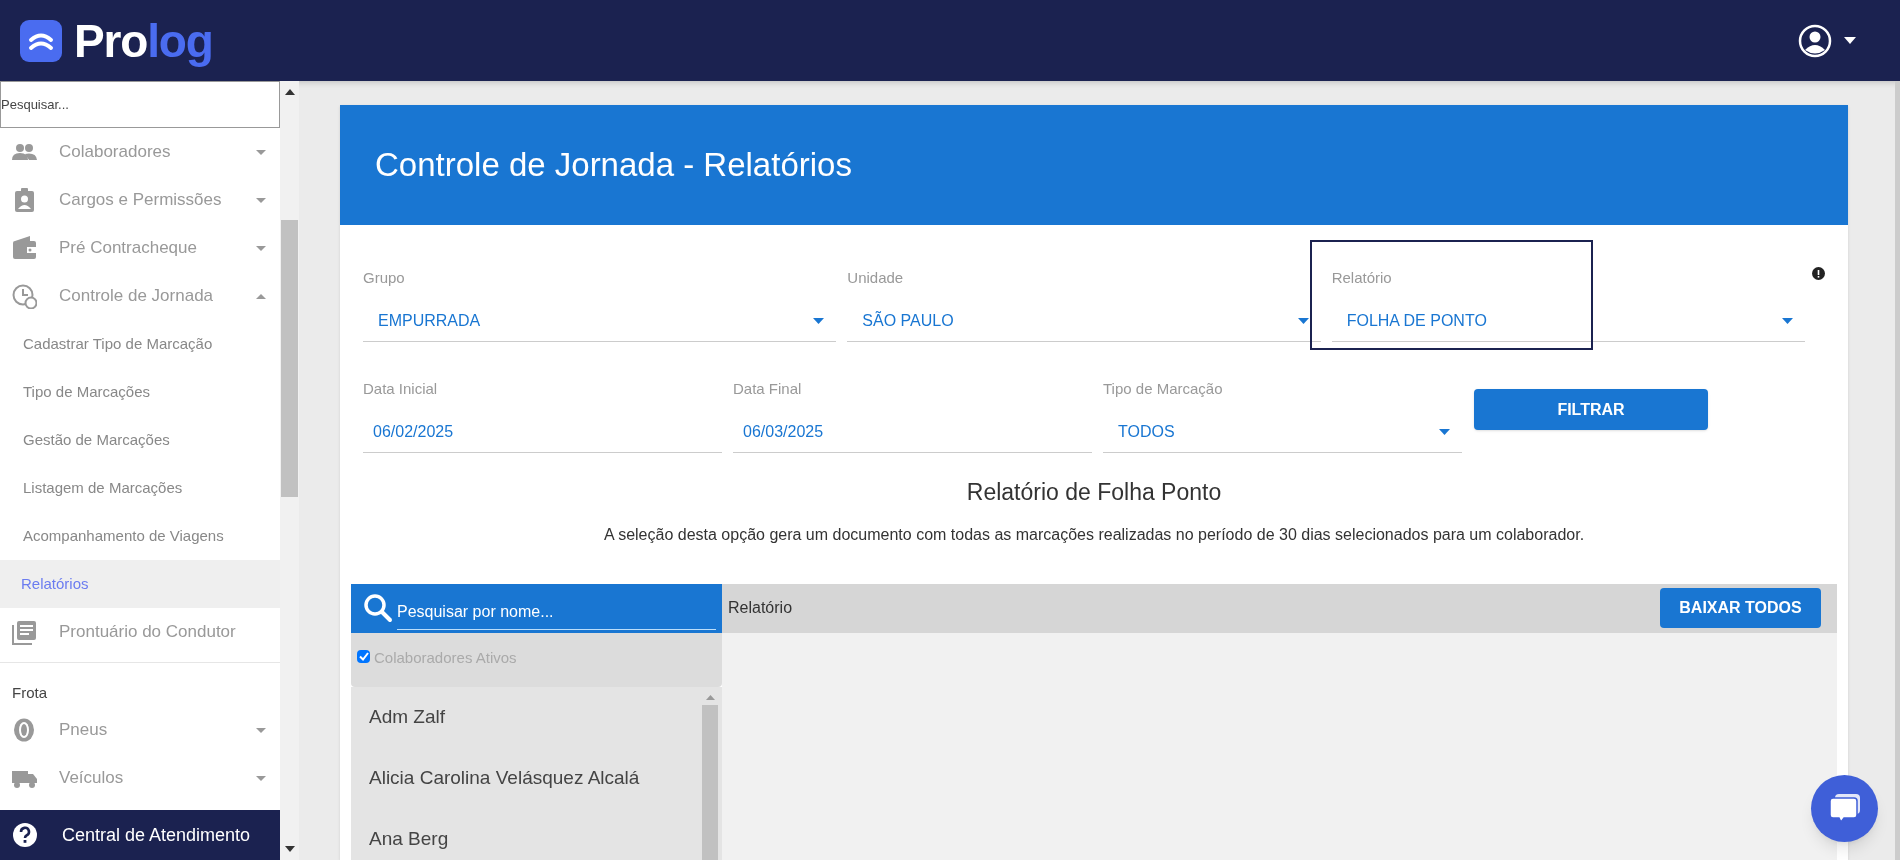 The height and width of the screenshot is (860, 1900). Describe the element at coordinates (29, 692) in the screenshot. I see `section-label: Frota` at that location.